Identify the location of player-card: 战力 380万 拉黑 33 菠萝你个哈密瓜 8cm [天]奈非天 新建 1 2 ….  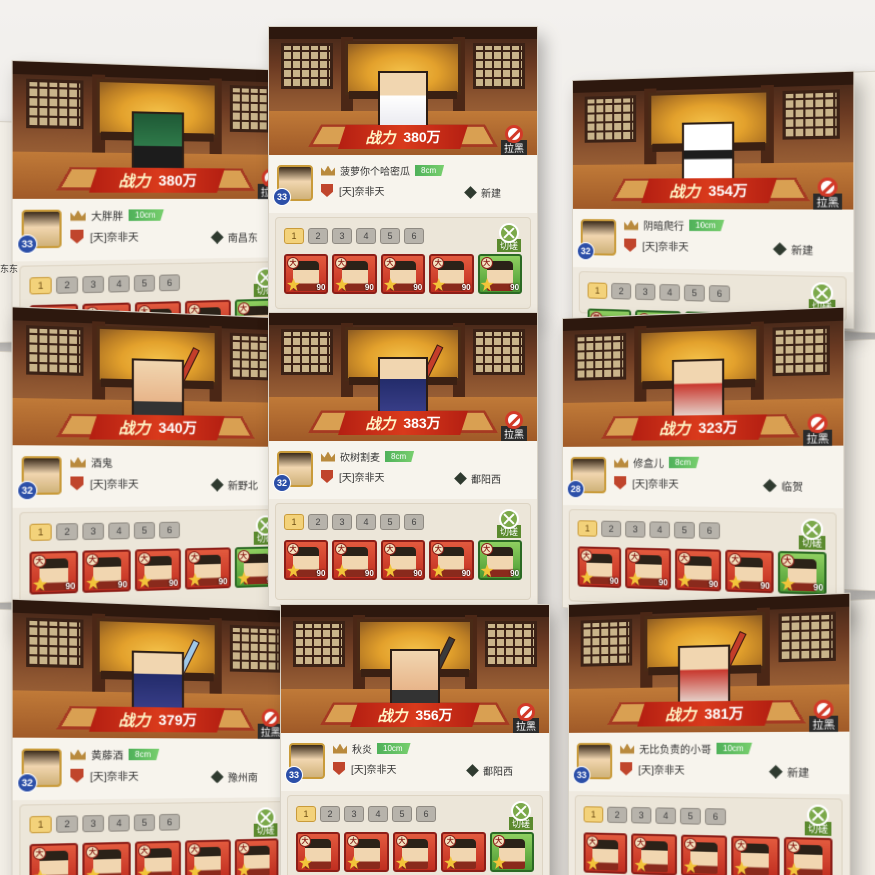
(403, 171).